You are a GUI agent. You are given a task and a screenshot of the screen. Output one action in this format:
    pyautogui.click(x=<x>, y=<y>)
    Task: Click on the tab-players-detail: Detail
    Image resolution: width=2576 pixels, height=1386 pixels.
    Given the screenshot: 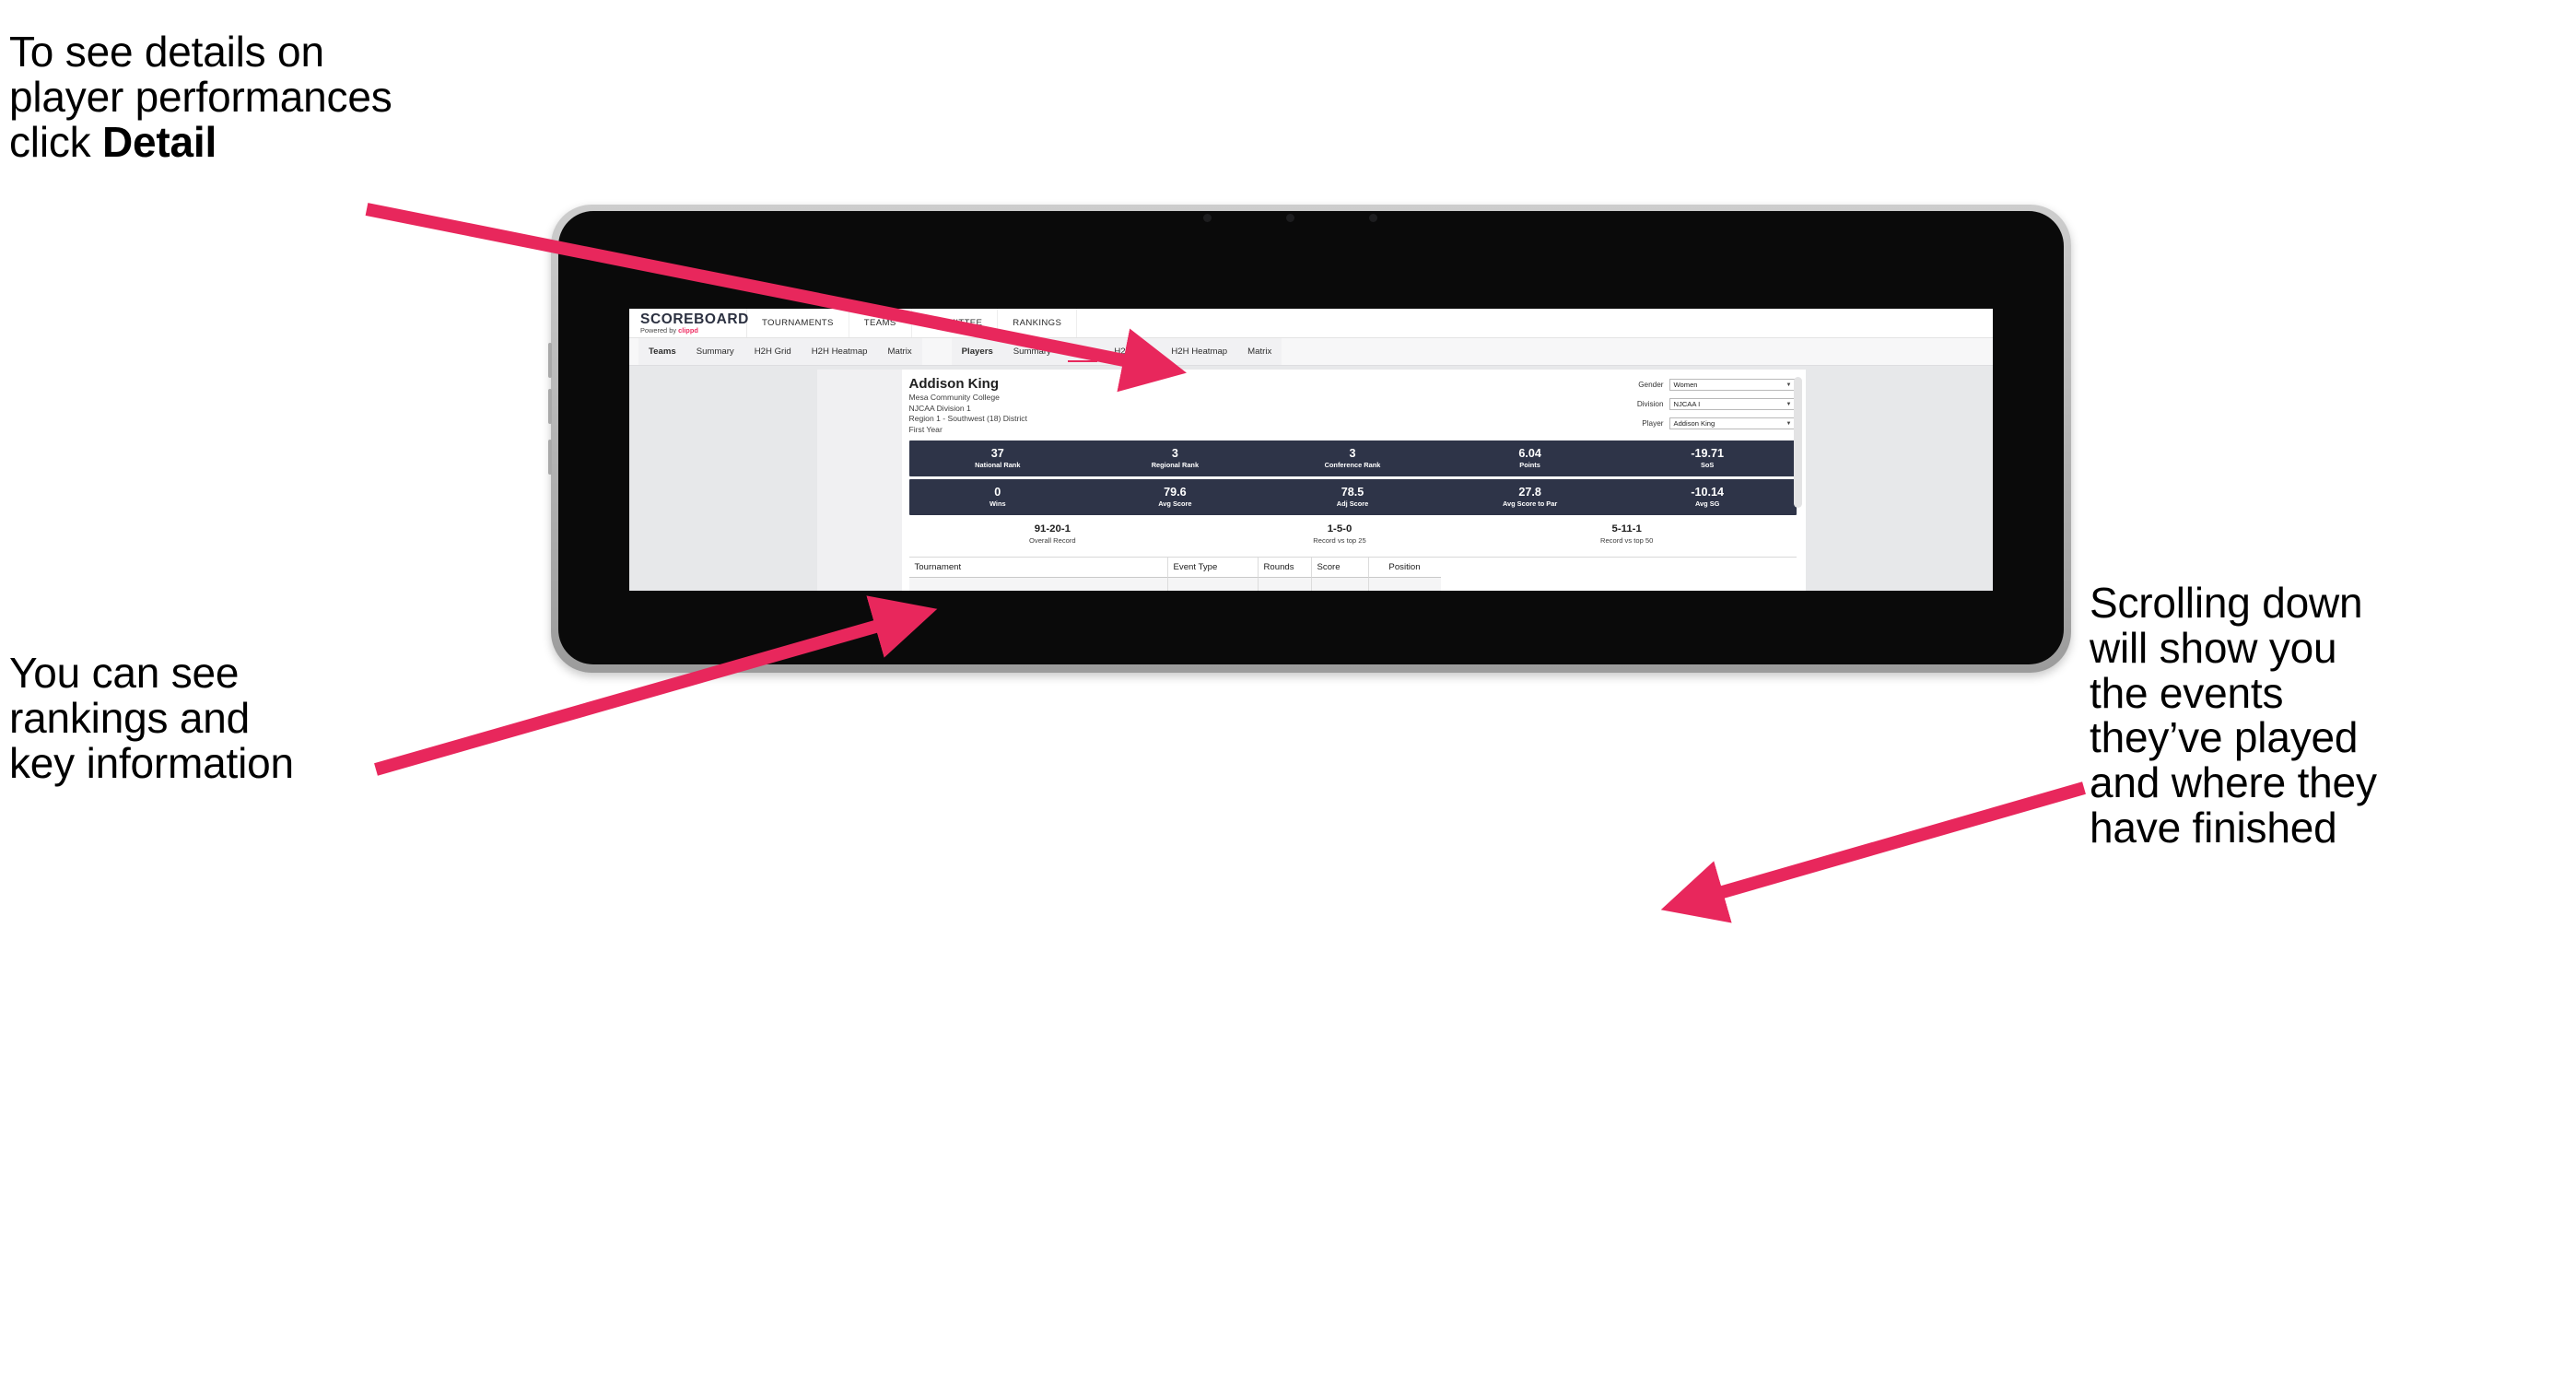 What is the action you would take?
    pyautogui.click(x=1083, y=352)
    